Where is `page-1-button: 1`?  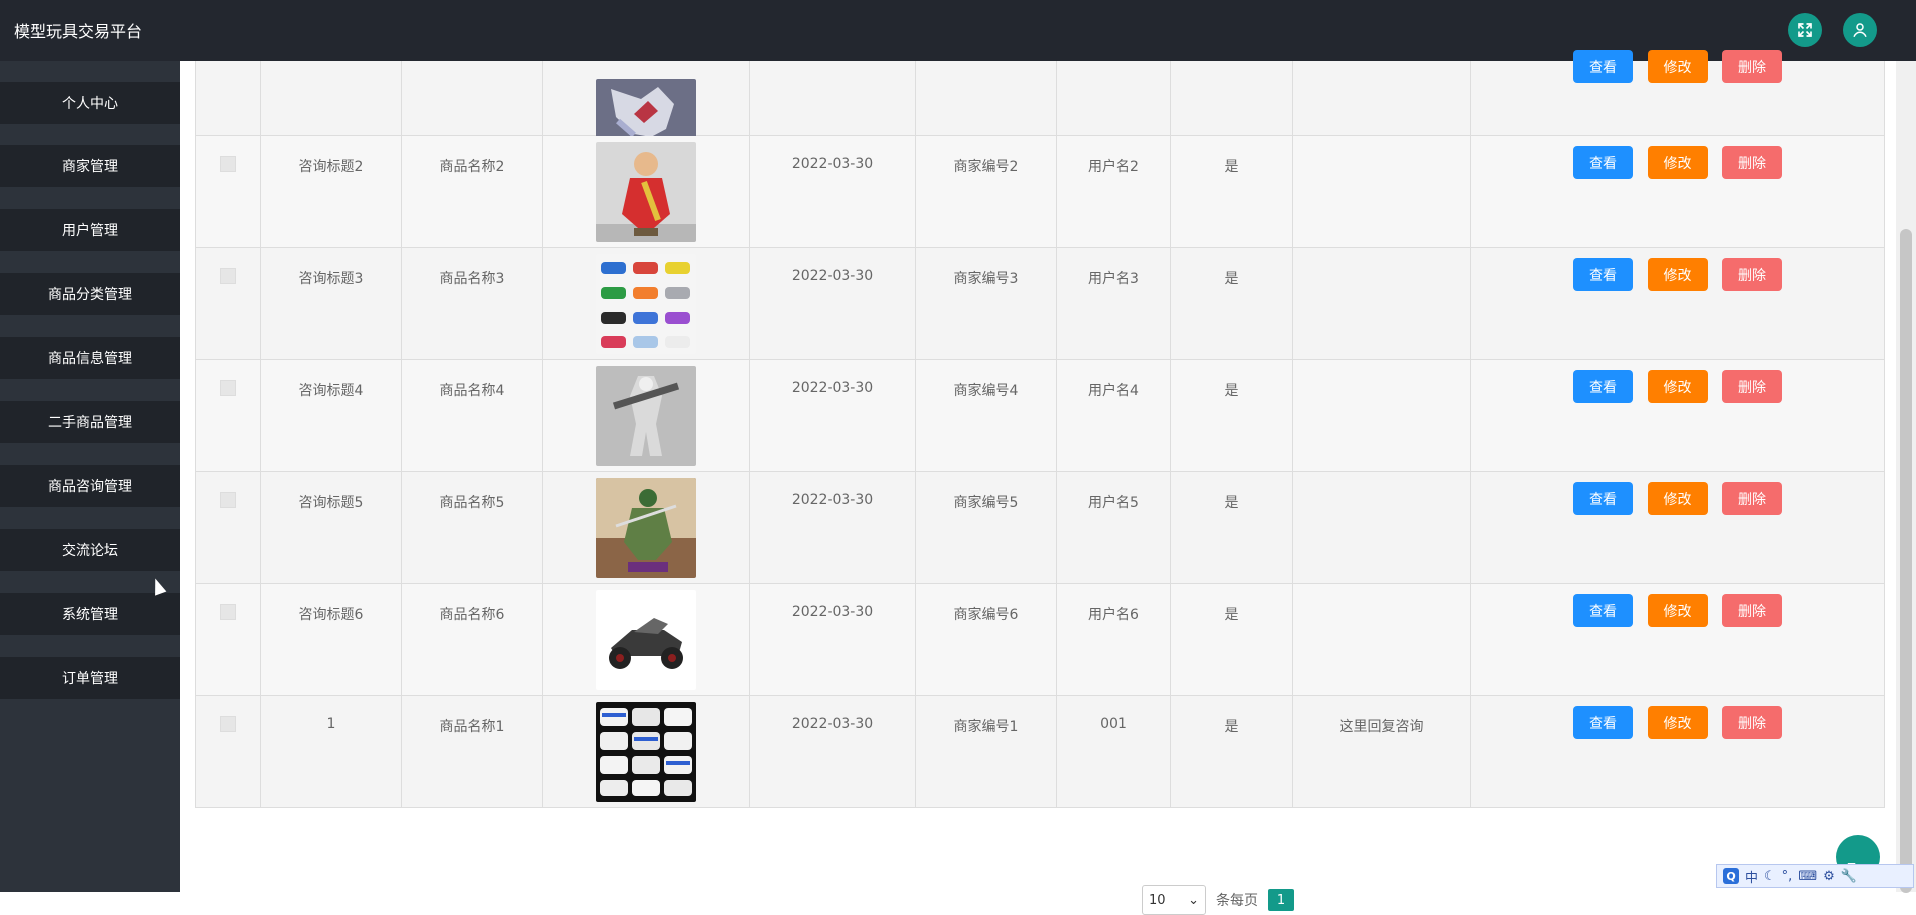 page-1-button: 1 is located at coordinates (1281, 900).